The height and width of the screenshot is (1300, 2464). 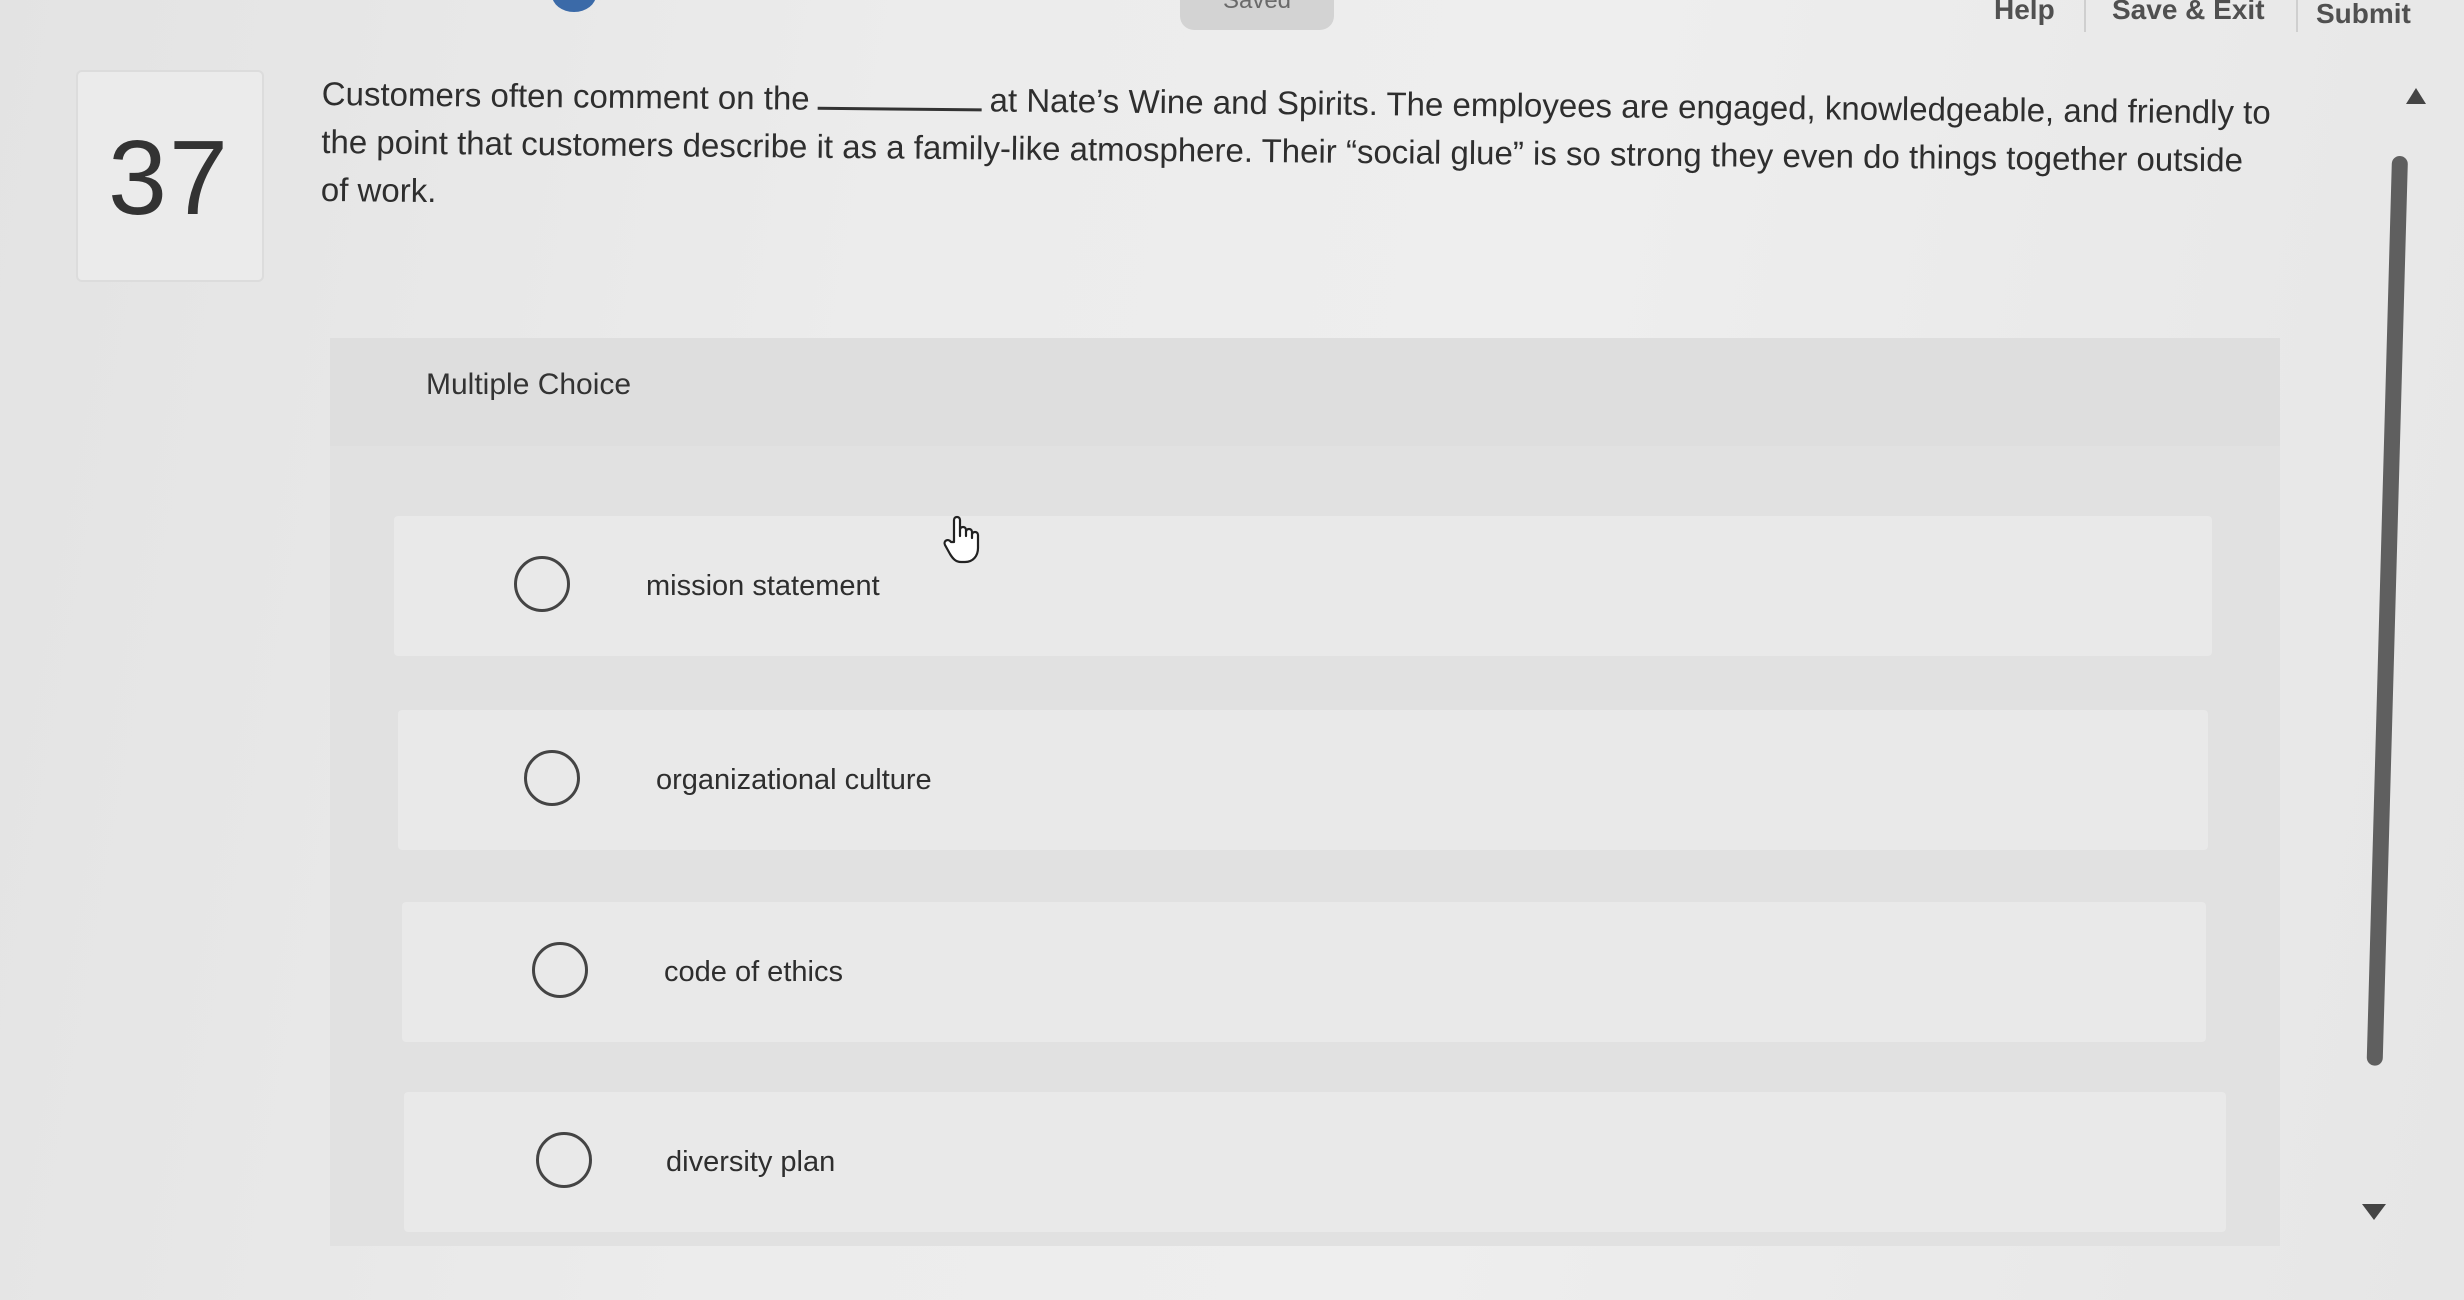 What do you see at coordinates (1315, 1162) in the screenshot?
I see `choice-option-4: diversity plan` at bounding box center [1315, 1162].